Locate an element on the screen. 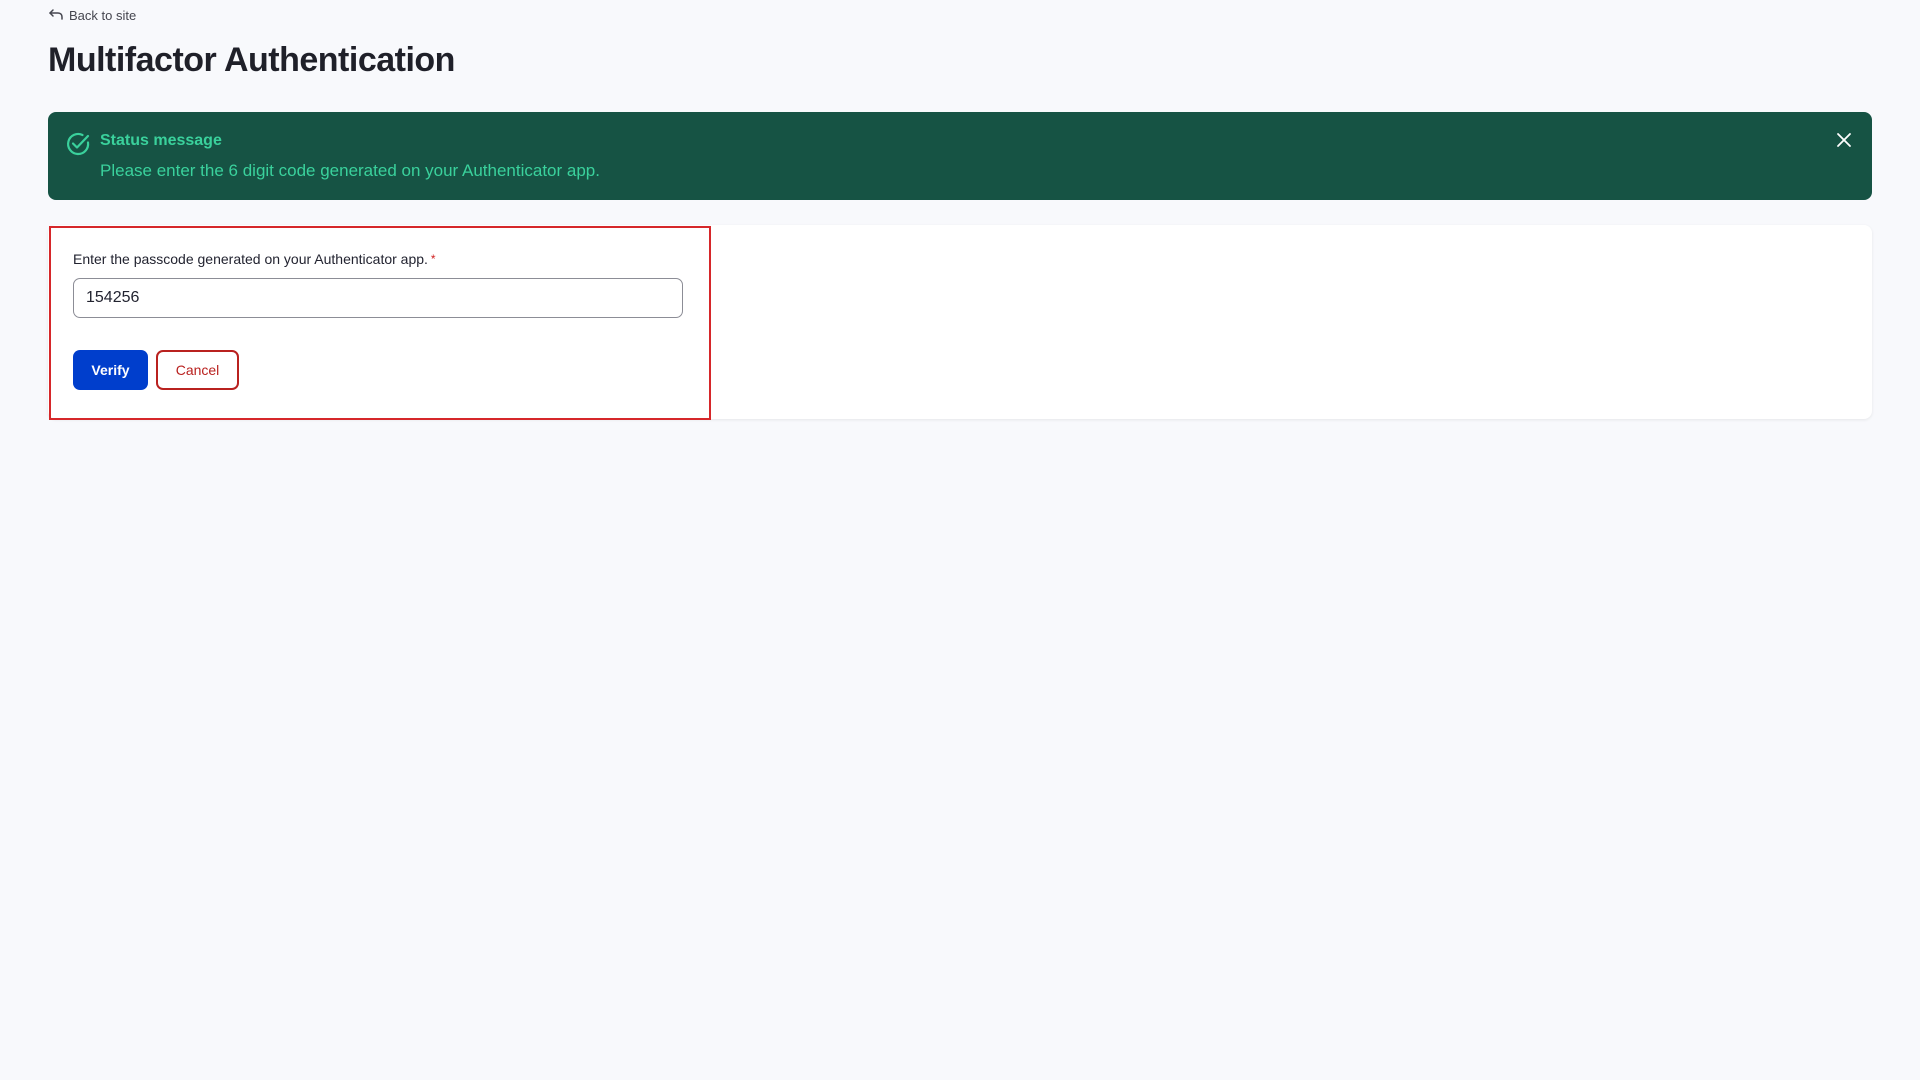 The image size is (1920, 1080). passcode-input is located at coordinates (378, 298).